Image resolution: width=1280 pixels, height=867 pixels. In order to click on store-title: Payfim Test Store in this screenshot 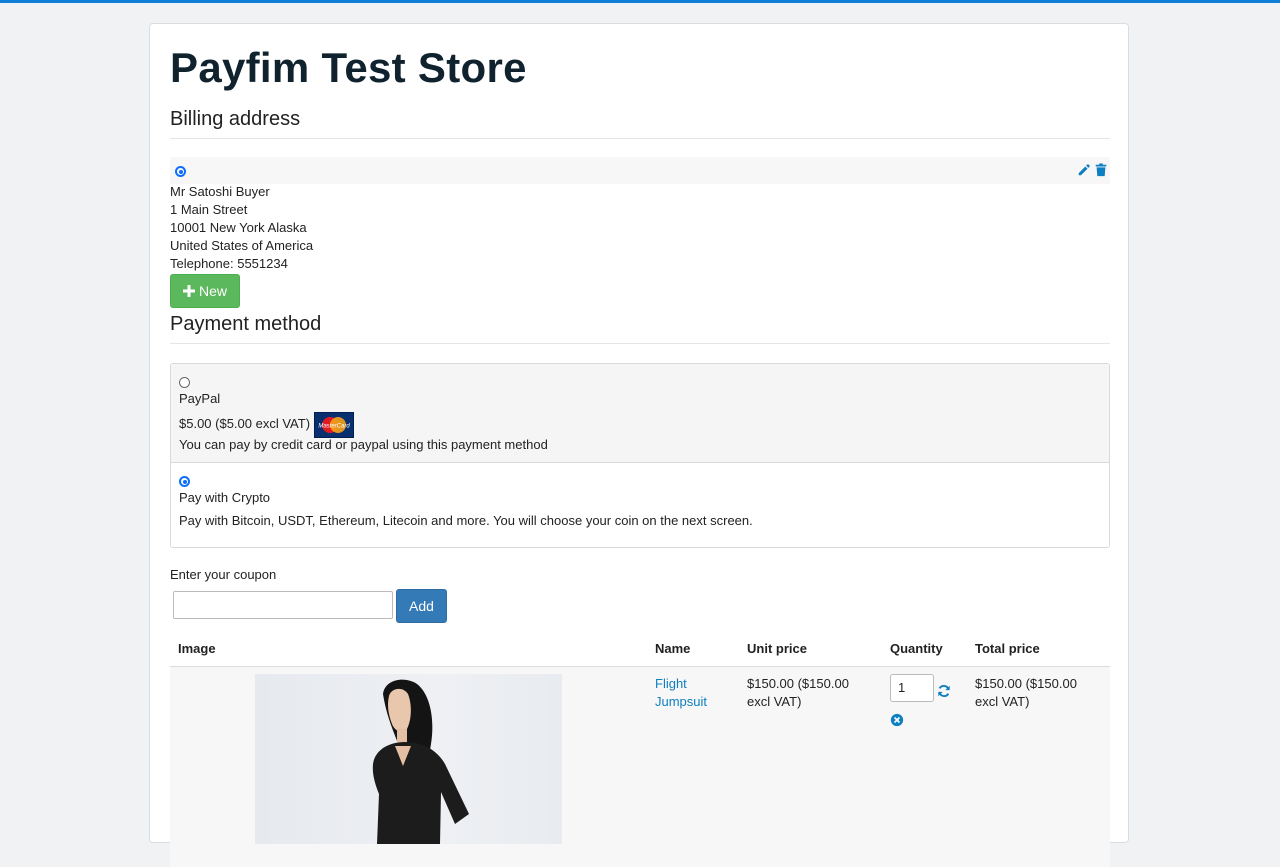, I will do `click(348, 67)`.